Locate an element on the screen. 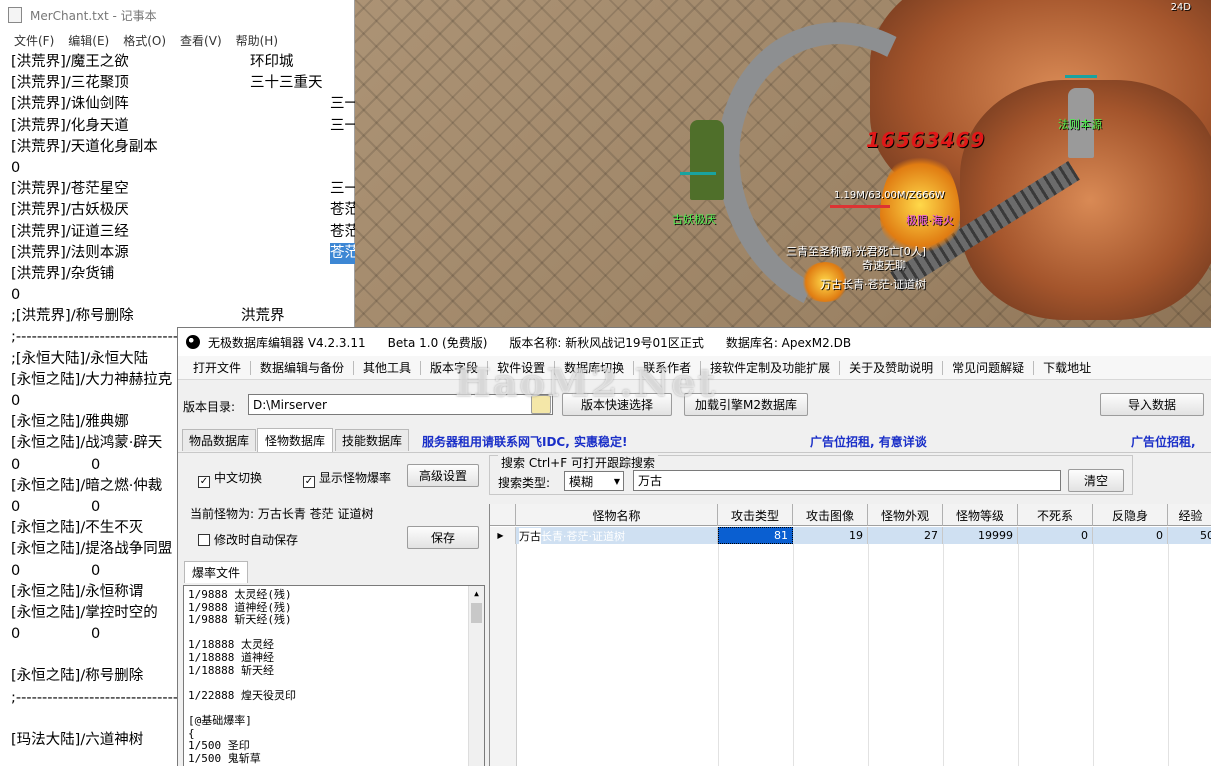  notepad-line-key: [永恒之陆]/永恒称谓 is located at coordinates (77, 591).